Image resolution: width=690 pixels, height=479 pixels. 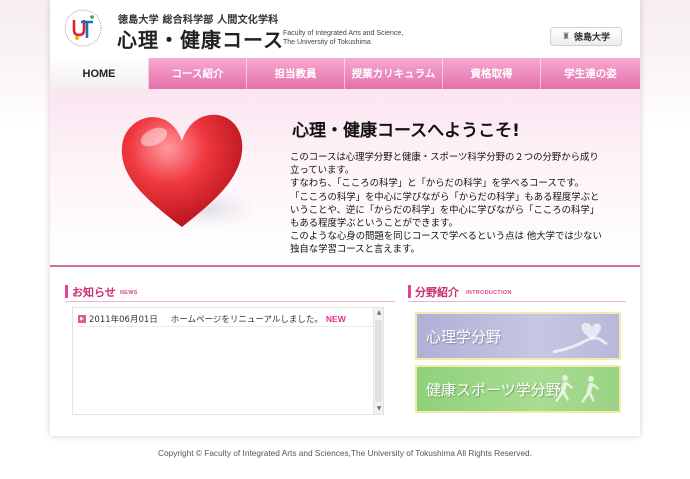 I want to click on psychology-field-label: 心理学分野, so click(x=464, y=336).